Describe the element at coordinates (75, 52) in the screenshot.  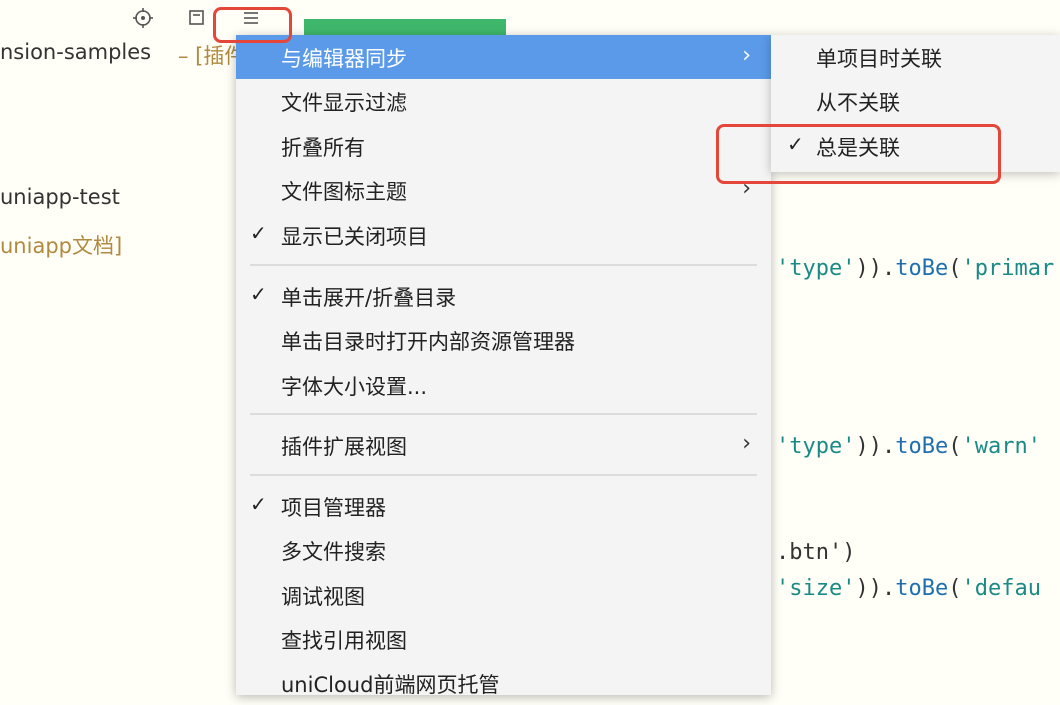
I see `project-name: nsion-samples` at that location.